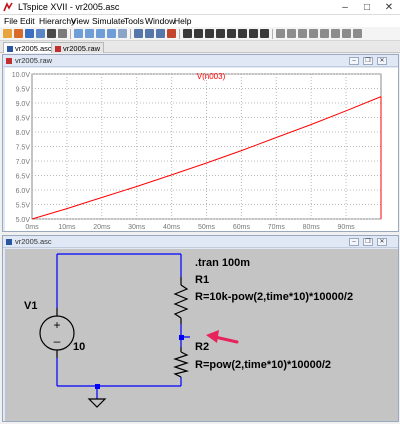 This screenshot has width=400, height=424. I want to click on r2-name: R2, so click(202, 347).